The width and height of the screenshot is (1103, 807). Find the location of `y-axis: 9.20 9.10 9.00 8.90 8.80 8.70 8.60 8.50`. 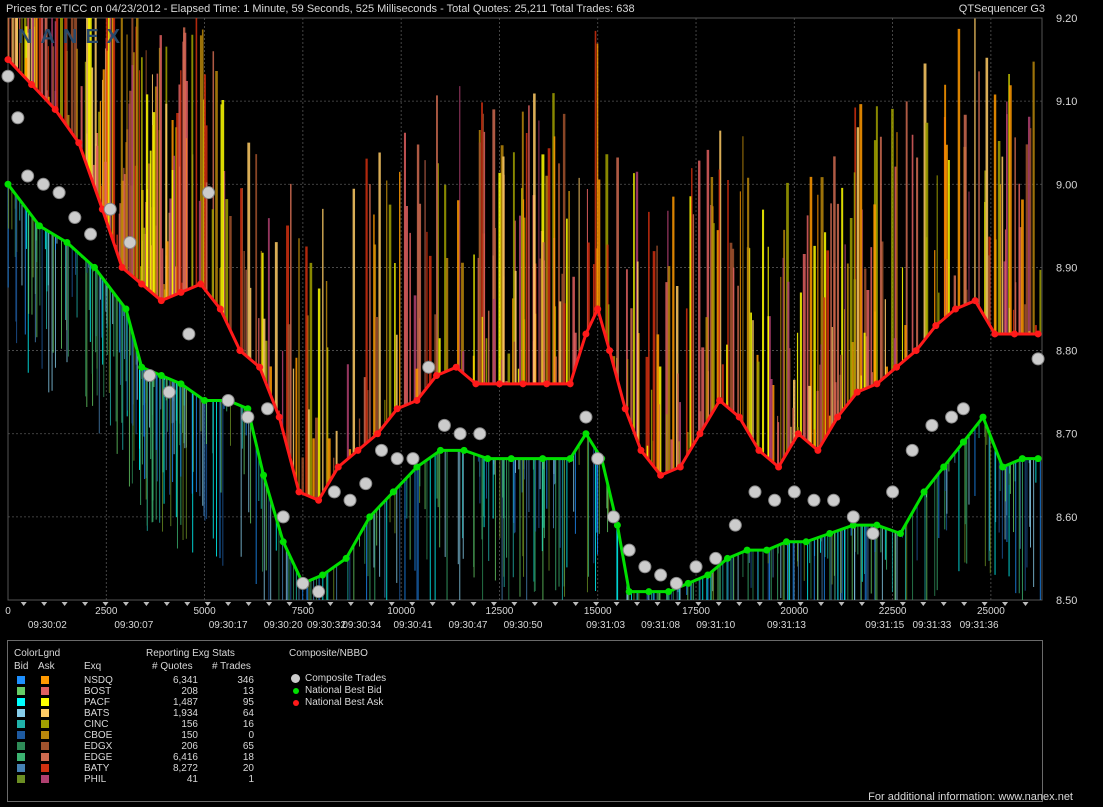

y-axis: 9.20 9.10 9.00 8.90 8.80 8.70 8.60 8.50 is located at coordinates (1066, 310).